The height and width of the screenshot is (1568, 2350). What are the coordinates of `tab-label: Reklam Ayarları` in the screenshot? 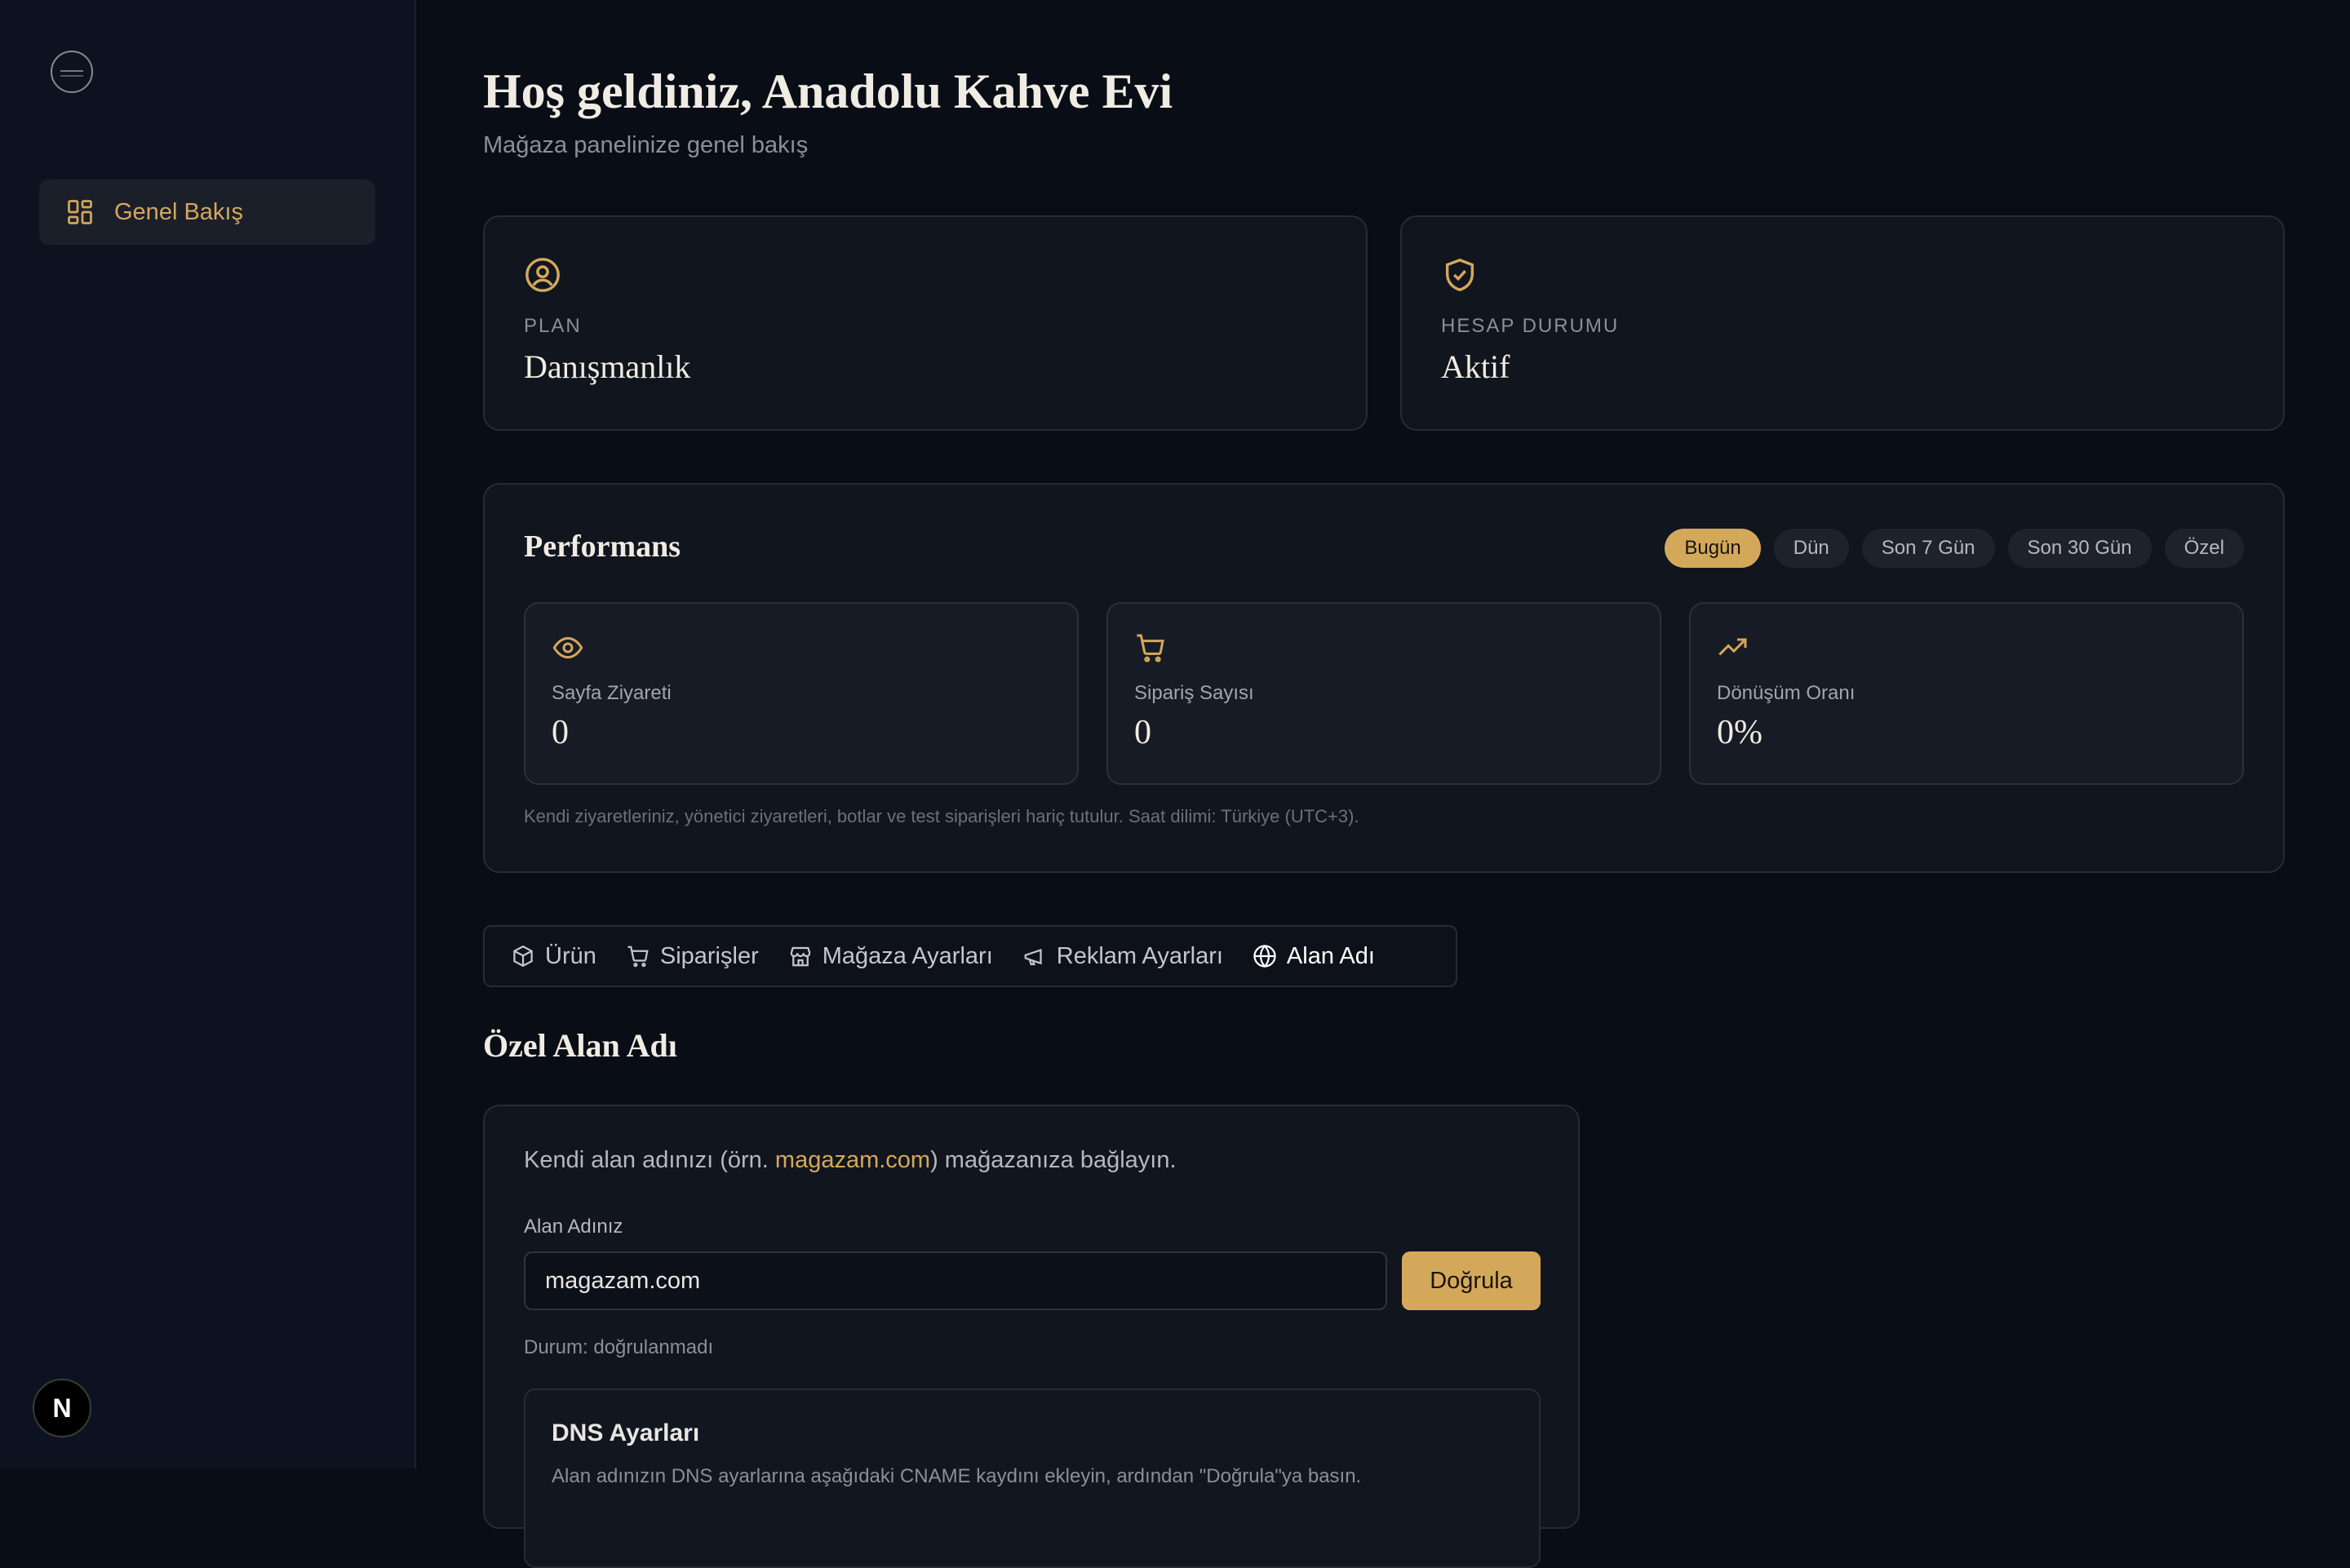 It's located at (1139, 955).